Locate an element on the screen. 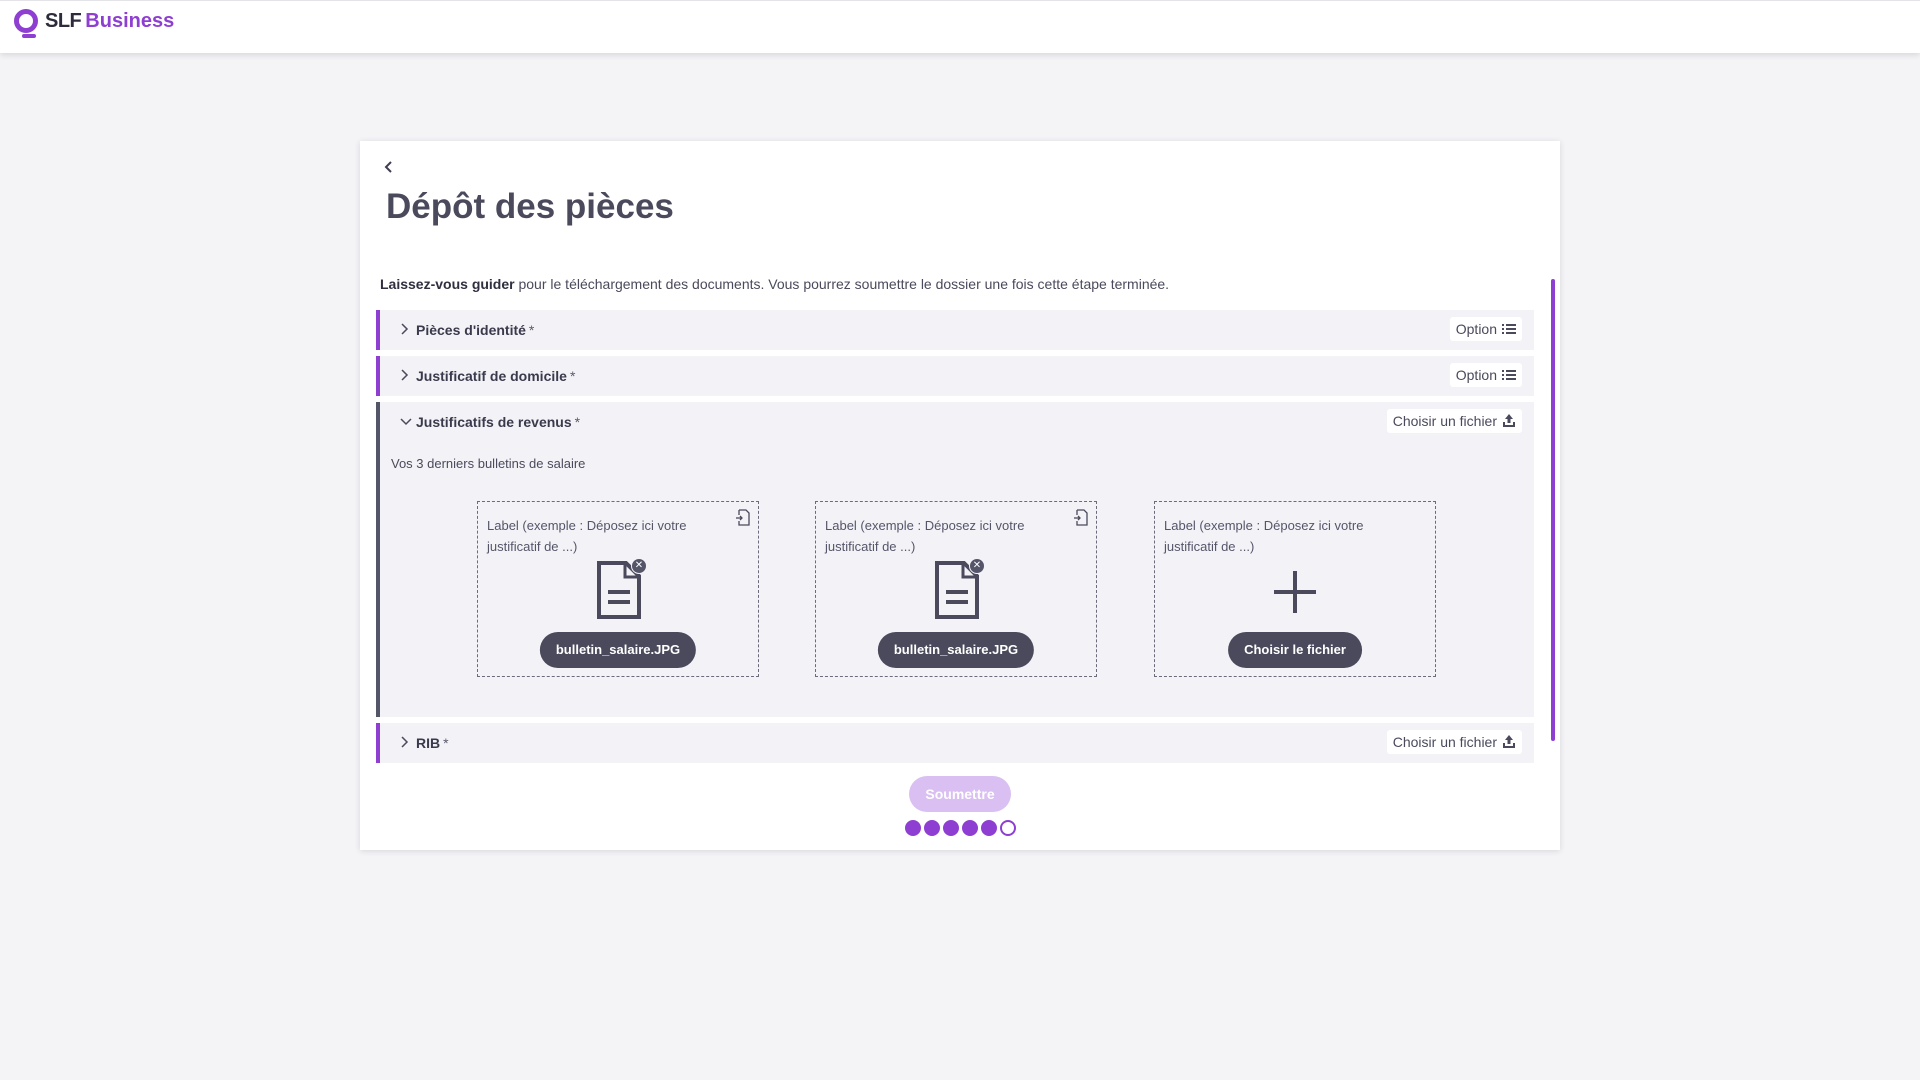  section-title: Pièces d'identité * is located at coordinates (475, 330).